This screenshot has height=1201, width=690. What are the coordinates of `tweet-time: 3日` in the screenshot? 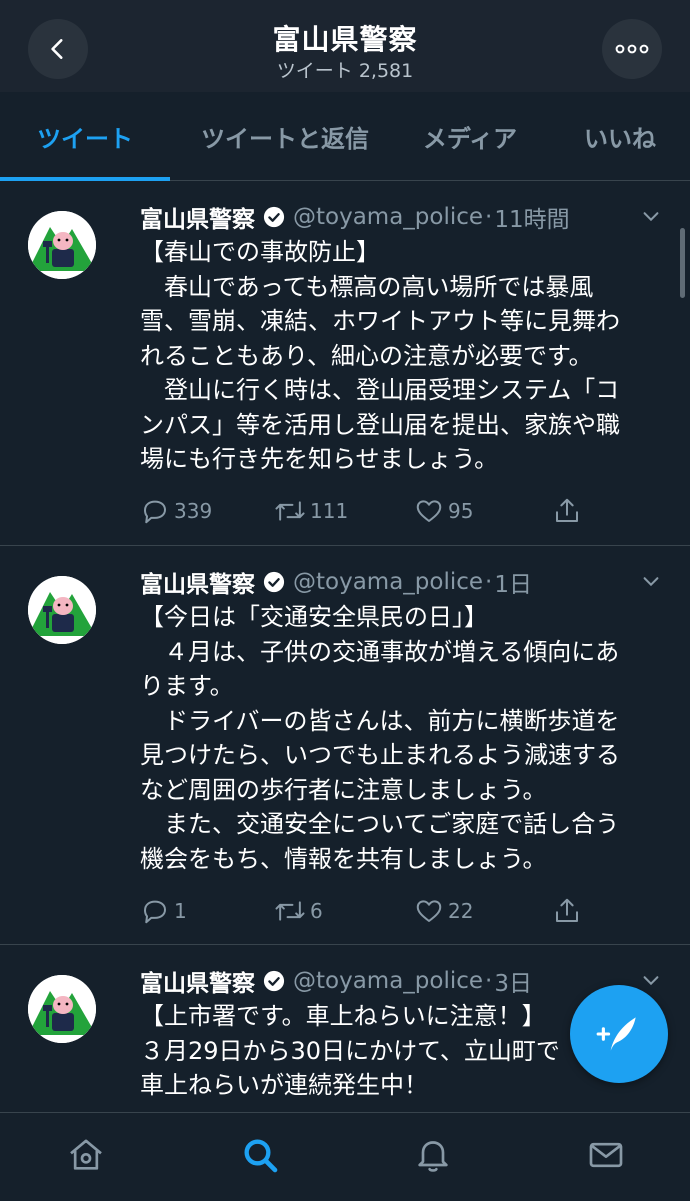 It's located at (513, 981).